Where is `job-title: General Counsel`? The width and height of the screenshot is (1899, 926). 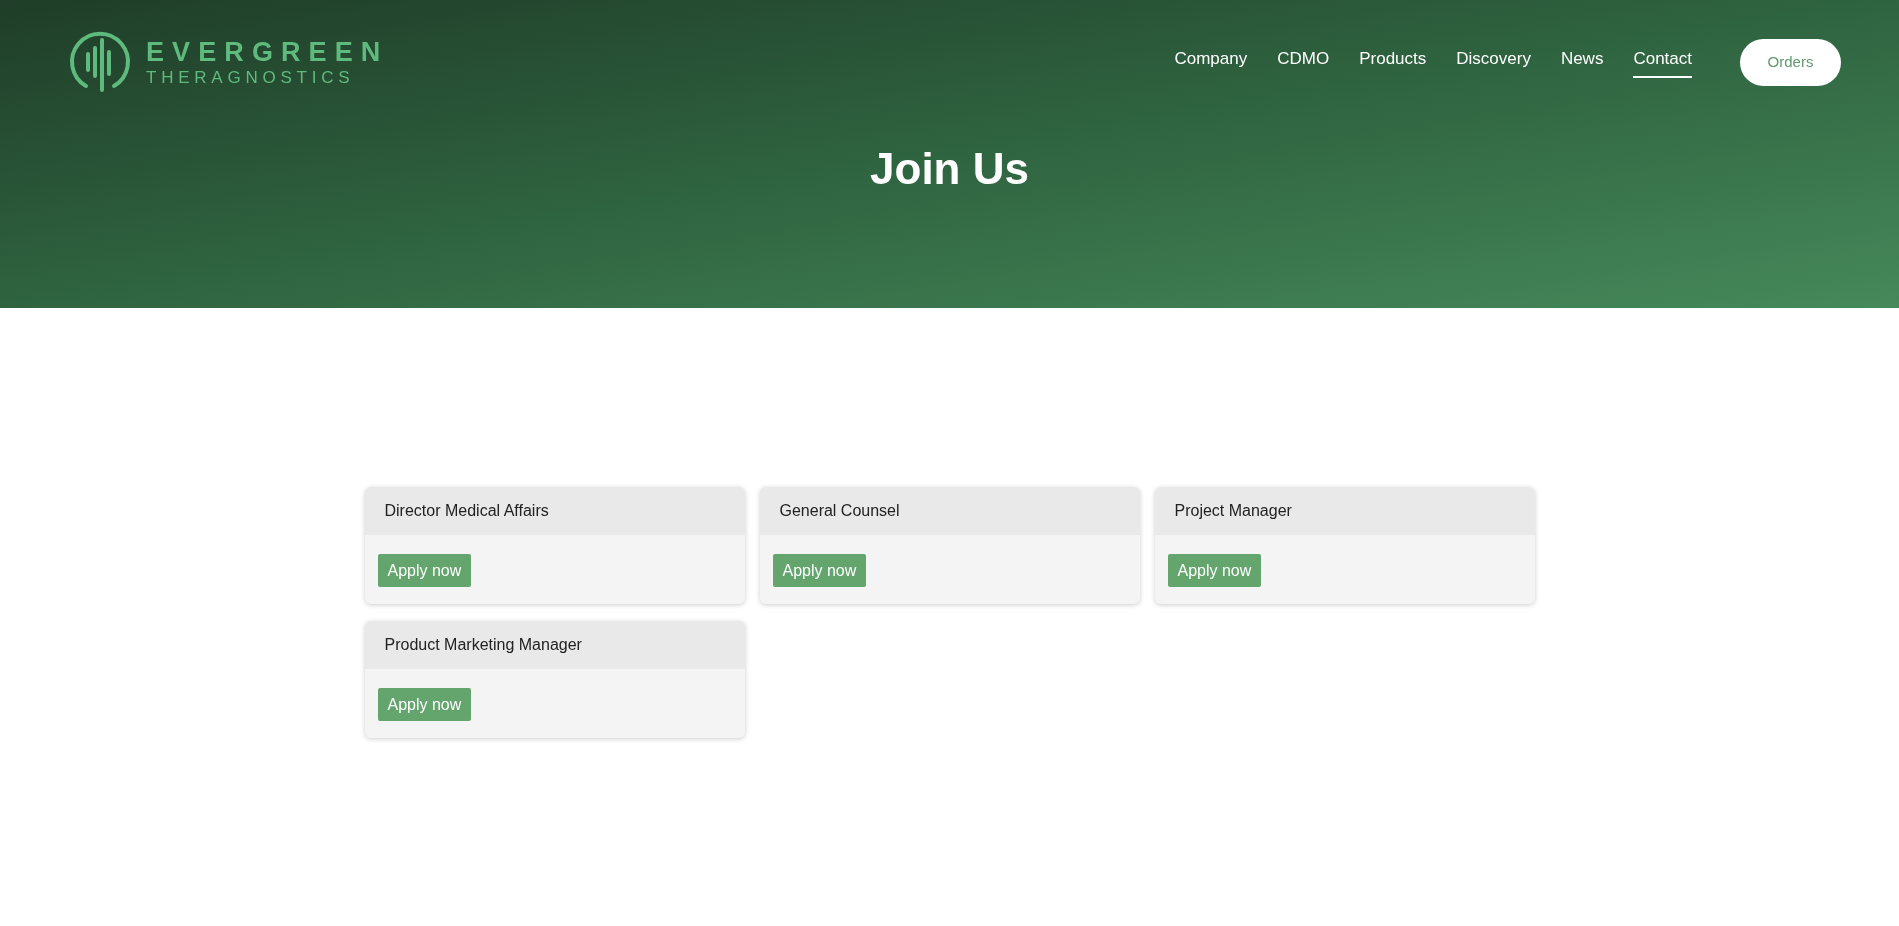
job-title: General Counsel is located at coordinates (949, 511).